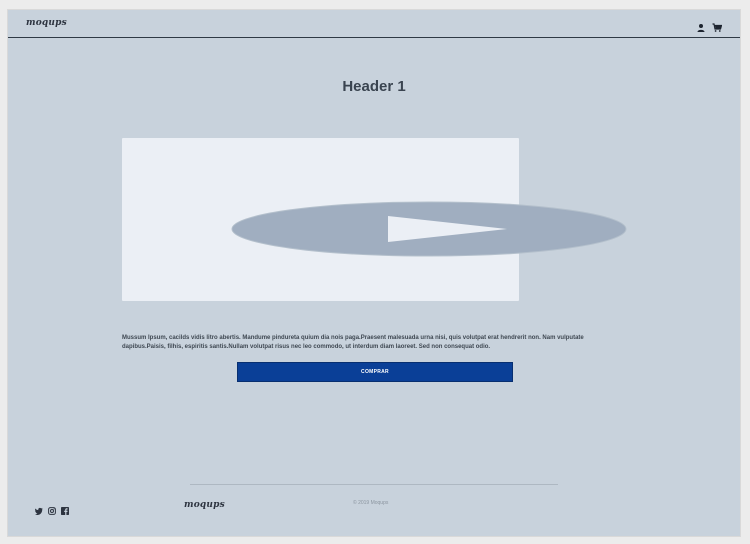 The height and width of the screenshot is (544, 750). Describe the element at coordinates (374, 484) in the screenshot. I see `footer-divider` at that location.